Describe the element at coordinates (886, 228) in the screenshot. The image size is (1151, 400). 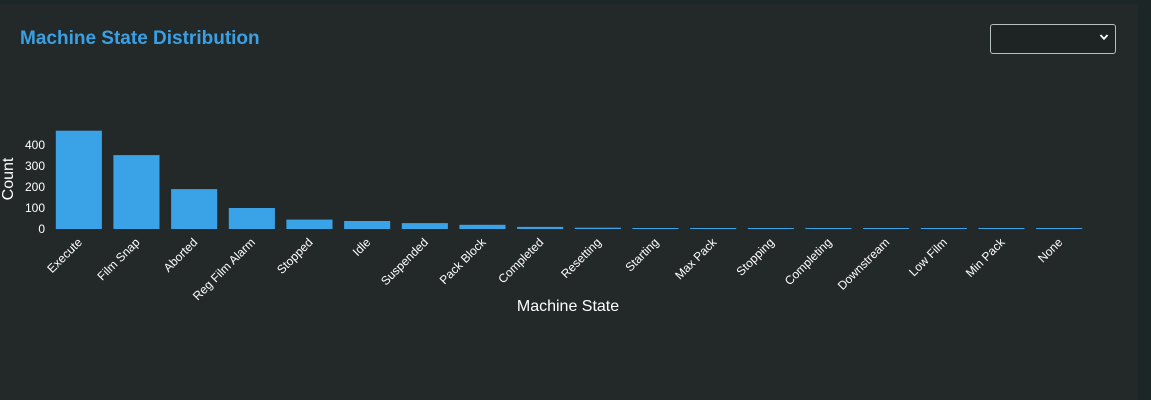
I see `bar-downstream` at that location.